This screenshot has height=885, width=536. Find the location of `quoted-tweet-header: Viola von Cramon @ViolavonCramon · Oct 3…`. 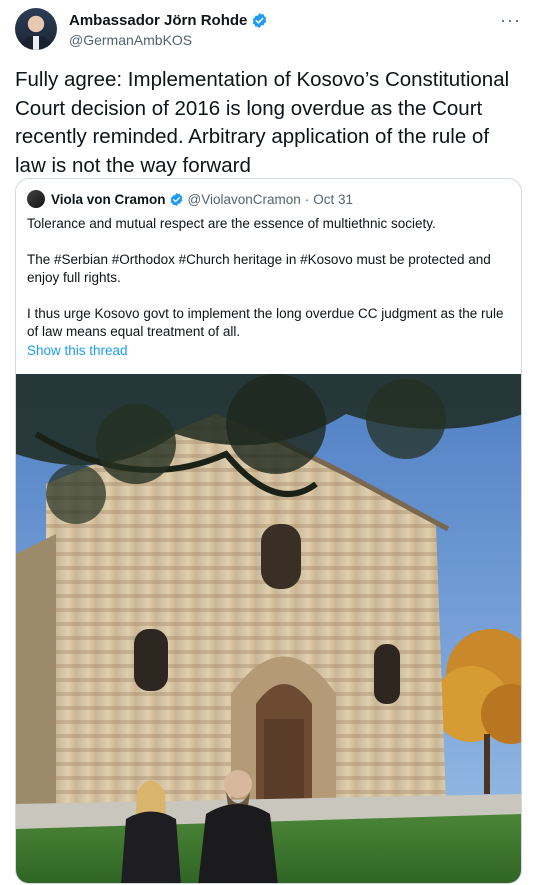

quoted-tweet-header: Viola von Cramon @ViolavonCramon · Oct 3… is located at coordinates (190, 199).